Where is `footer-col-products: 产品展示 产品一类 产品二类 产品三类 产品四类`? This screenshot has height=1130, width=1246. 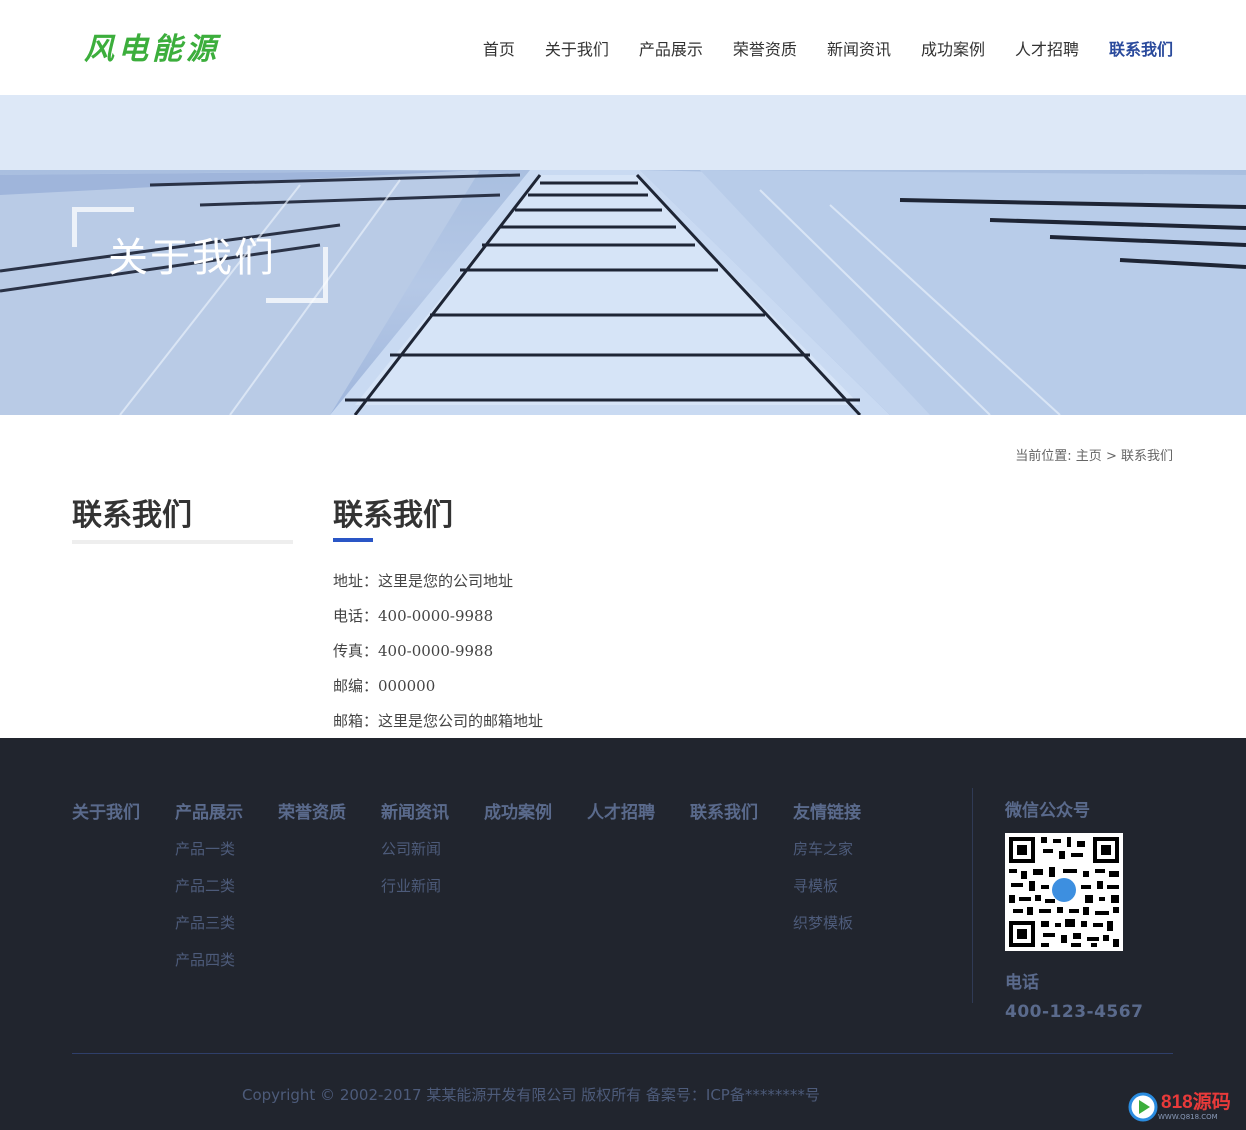
footer-col-products: 产品展示 产品一类 产品二类 产品三类 产品四类 is located at coordinates (209, 892).